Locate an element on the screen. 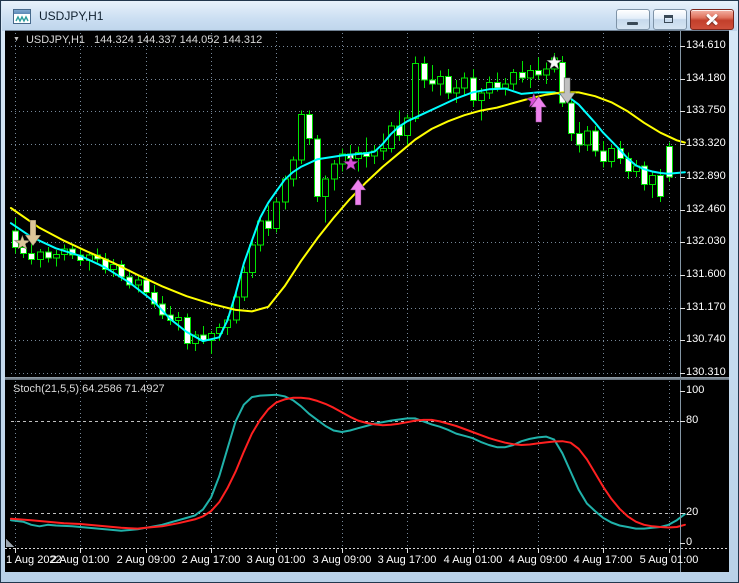 Image resolution: width=739 pixels, height=583 pixels. price-axis-label: 134.180 is located at coordinates (706, 78).